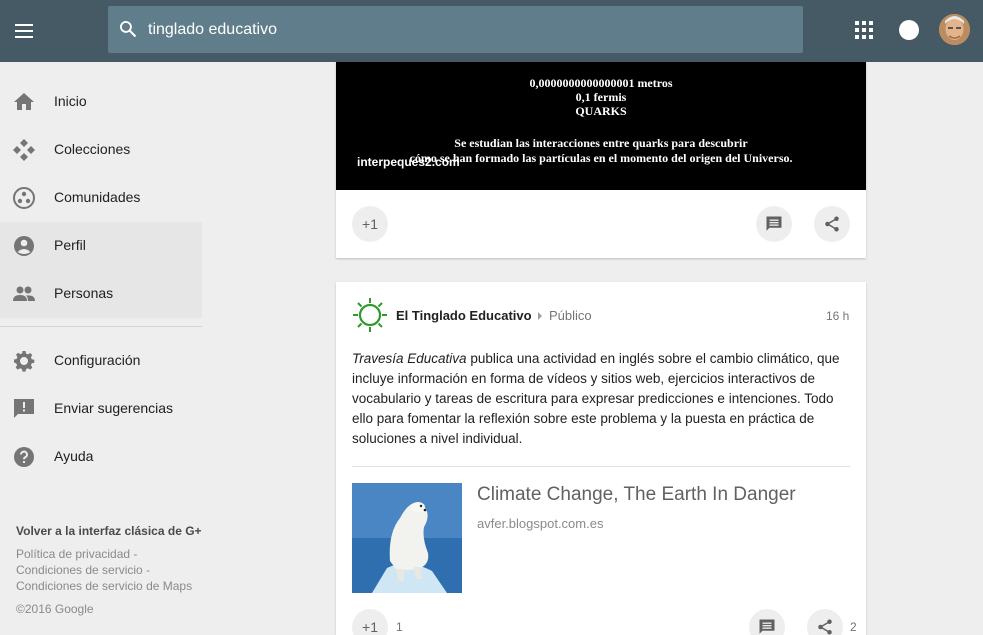 This screenshot has width=983, height=635. Describe the element at coordinates (601, 97) in the screenshot. I see `image-text-line: 0,1 fermis` at that location.